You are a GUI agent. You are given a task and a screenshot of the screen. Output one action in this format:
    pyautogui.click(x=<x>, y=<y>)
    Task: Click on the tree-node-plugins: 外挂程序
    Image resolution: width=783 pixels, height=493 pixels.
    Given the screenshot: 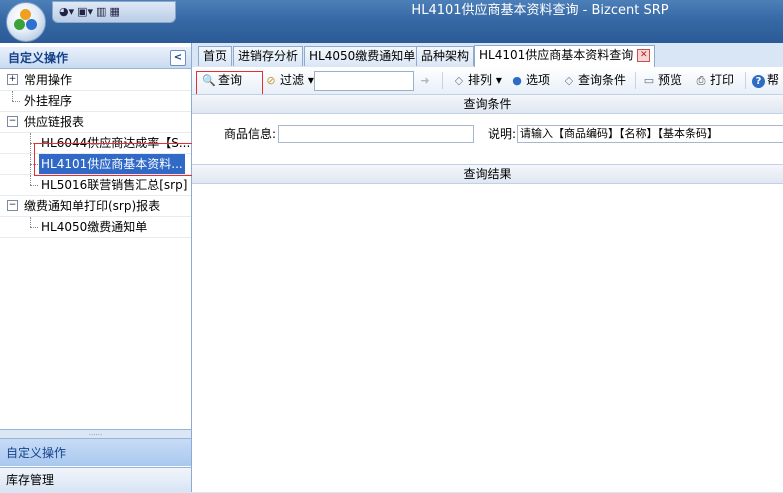 What is the action you would take?
    pyautogui.click(x=95, y=101)
    